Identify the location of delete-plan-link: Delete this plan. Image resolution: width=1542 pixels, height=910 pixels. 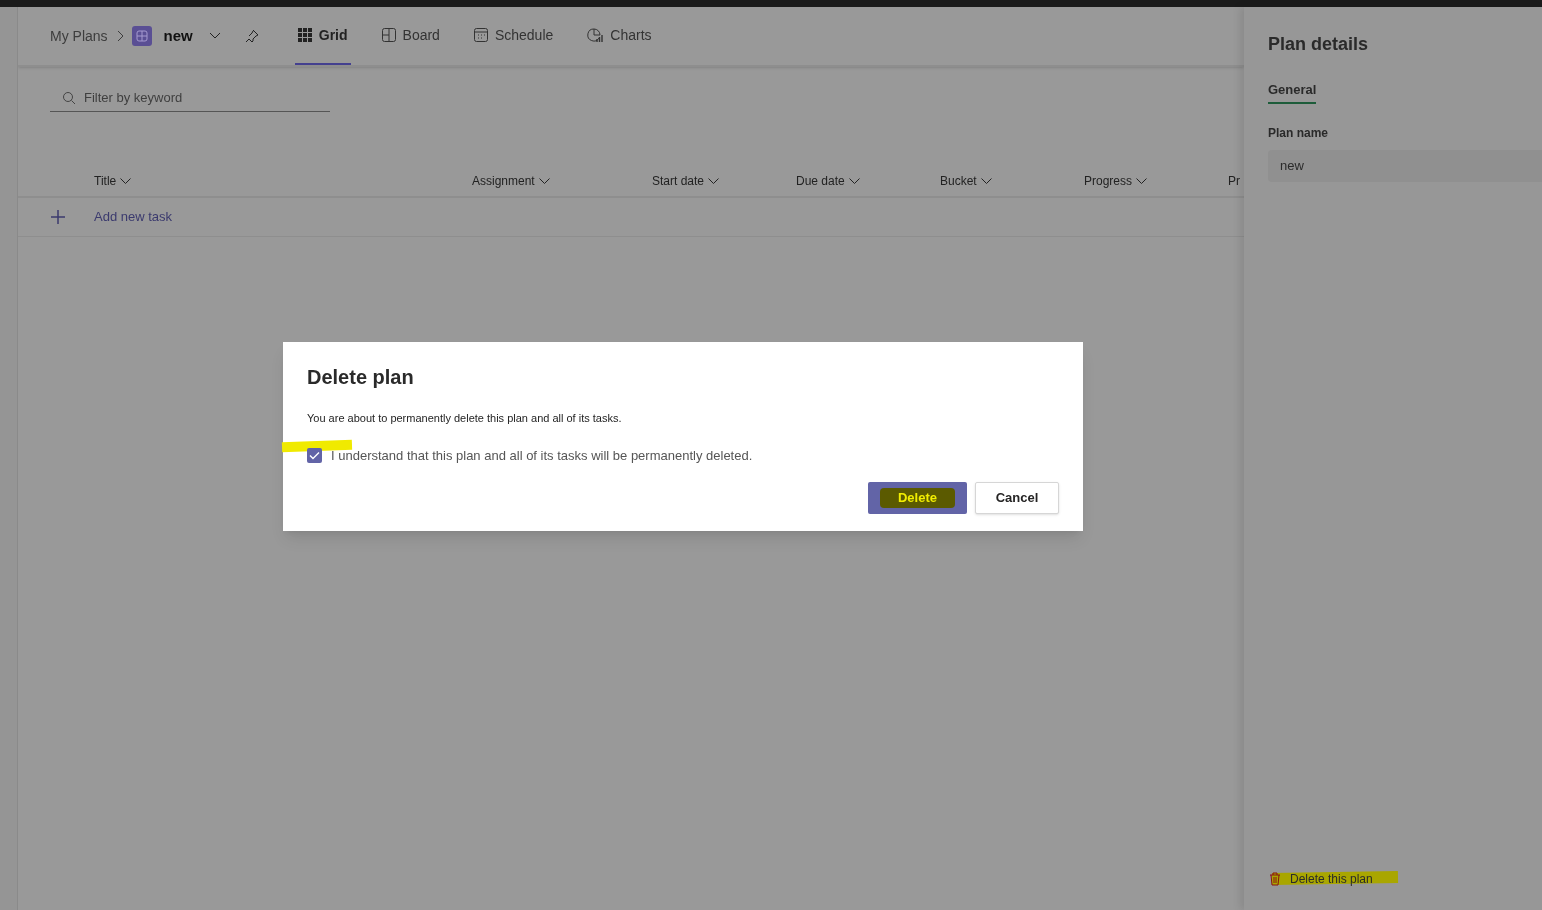
(1331, 879).